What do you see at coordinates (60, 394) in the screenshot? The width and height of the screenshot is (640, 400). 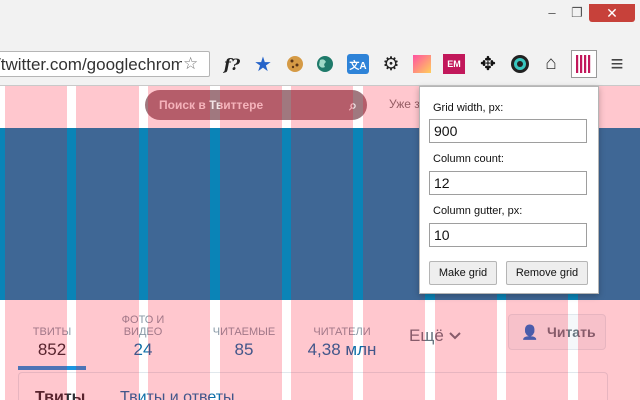 I see `tab-tweets: Твиты` at bounding box center [60, 394].